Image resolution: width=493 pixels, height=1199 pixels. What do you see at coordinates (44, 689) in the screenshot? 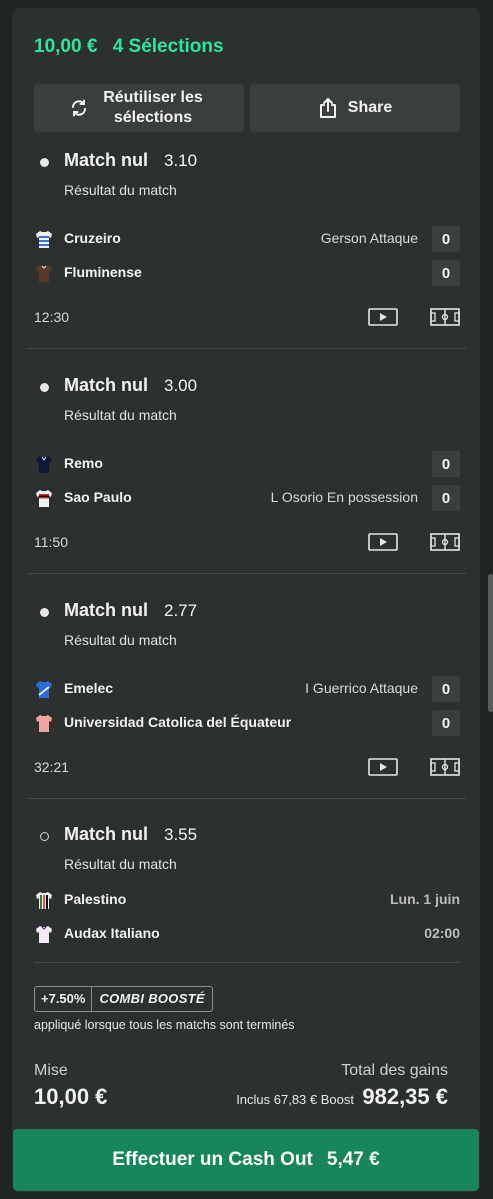
I see `emelec-shirt-icon` at bounding box center [44, 689].